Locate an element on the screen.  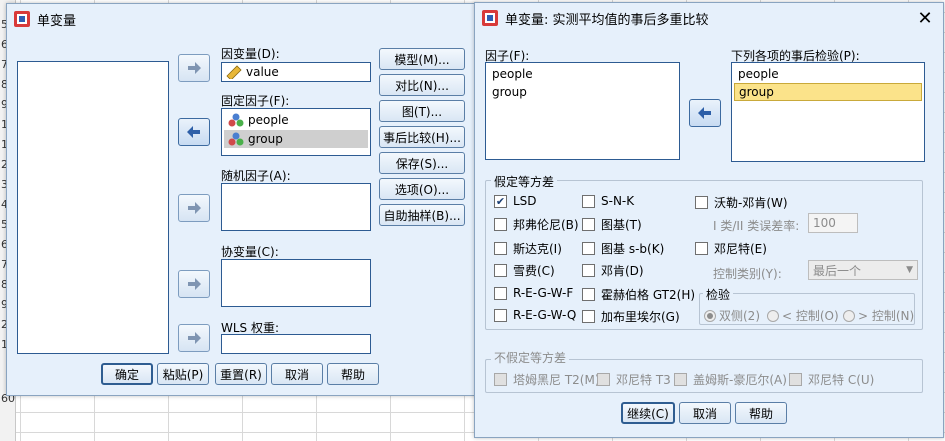
title-bar: 单变量: 实测平均值的事后多重比较 ✕ is located at coordinates (709, 18).